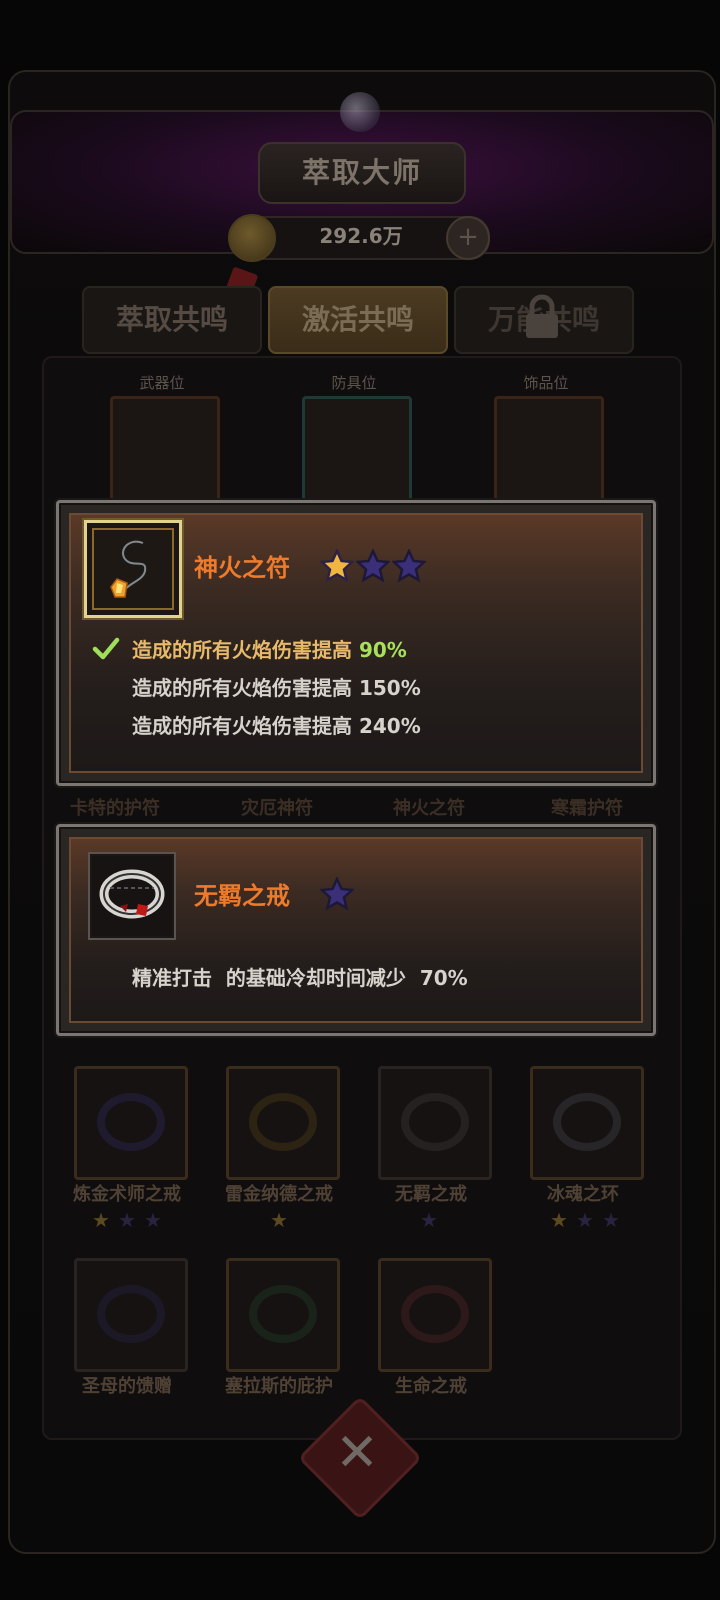 The width and height of the screenshot is (720, 1600). What do you see at coordinates (133, 569) in the screenshot?
I see `divine-fire-charm-icon` at bounding box center [133, 569].